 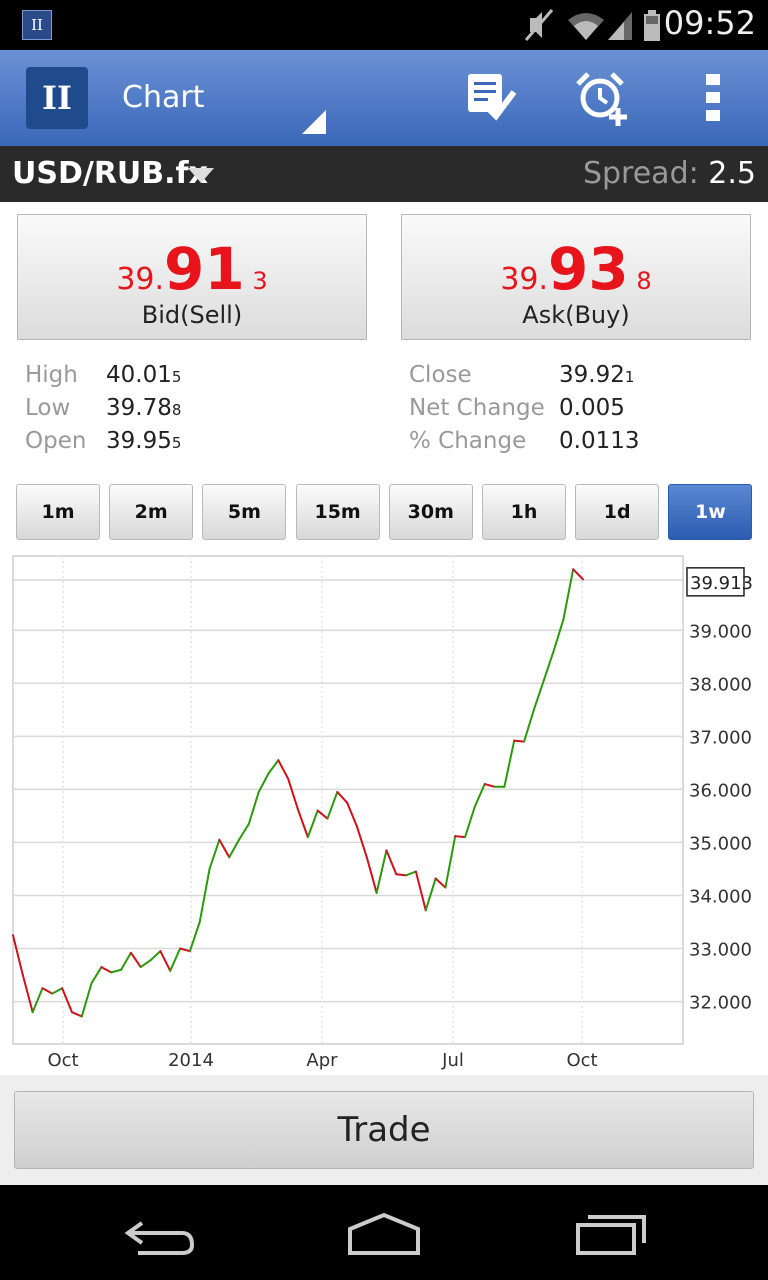 What do you see at coordinates (720, 1003) in the screenshot?
I see `y-tick-label: 32.000` at bounding box center [720, 1003].